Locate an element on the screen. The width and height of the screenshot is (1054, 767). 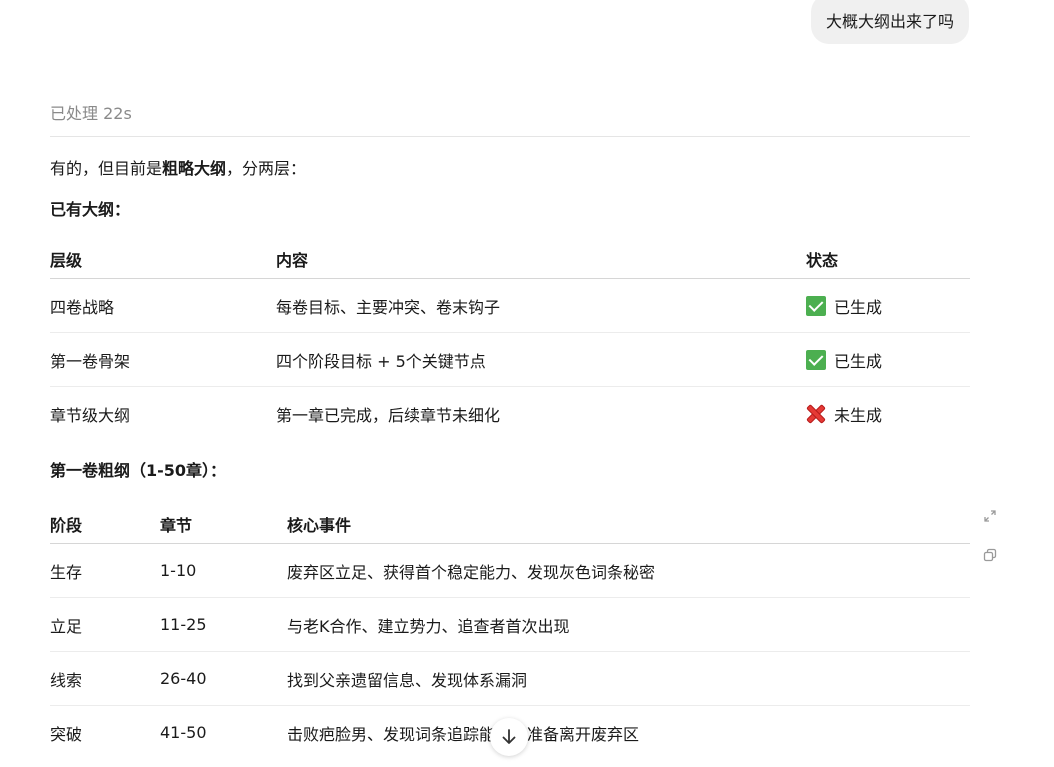
row-chapters: 26-40 is located at coordinates (183, 678).